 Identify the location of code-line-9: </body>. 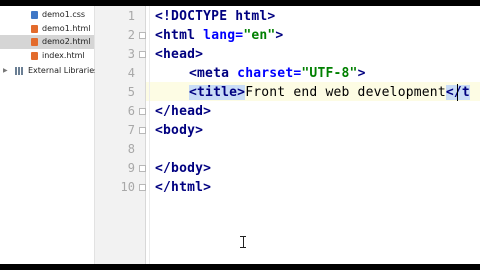
(183, 168).